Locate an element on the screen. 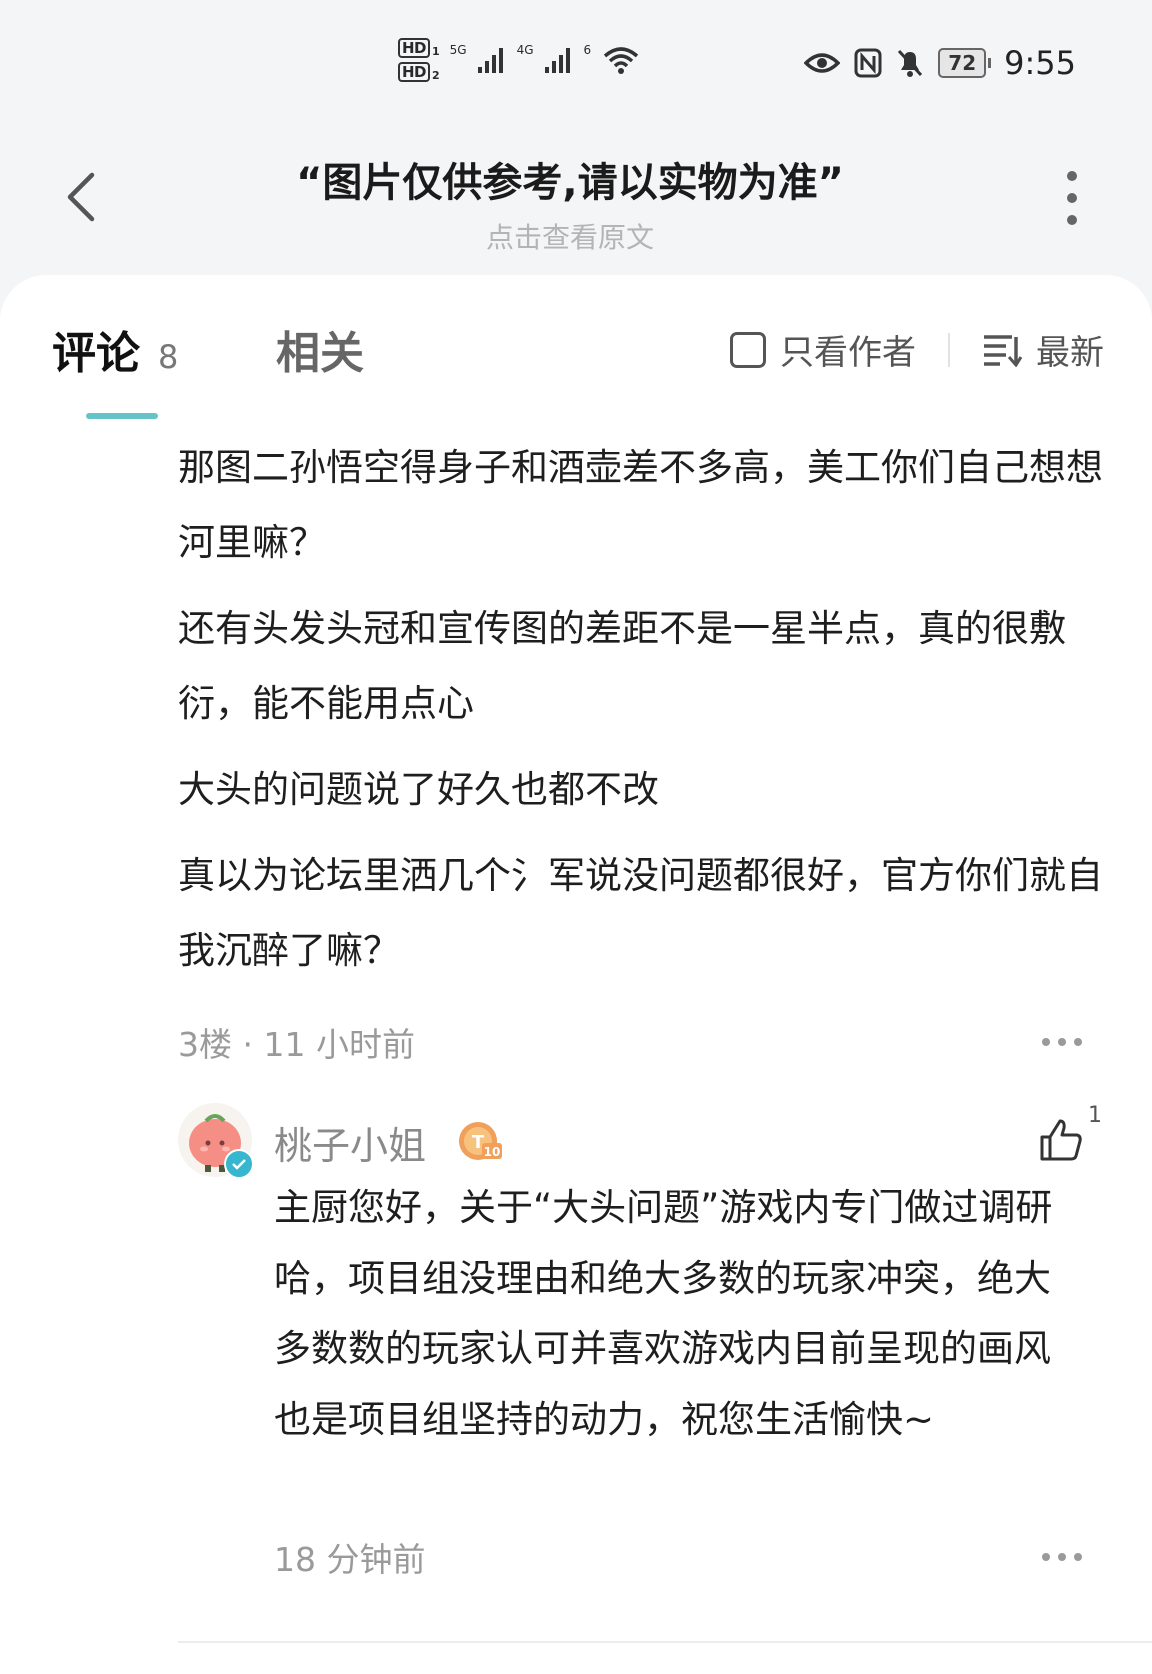  tab-related: 相关 is located at coordinates (320, 349).